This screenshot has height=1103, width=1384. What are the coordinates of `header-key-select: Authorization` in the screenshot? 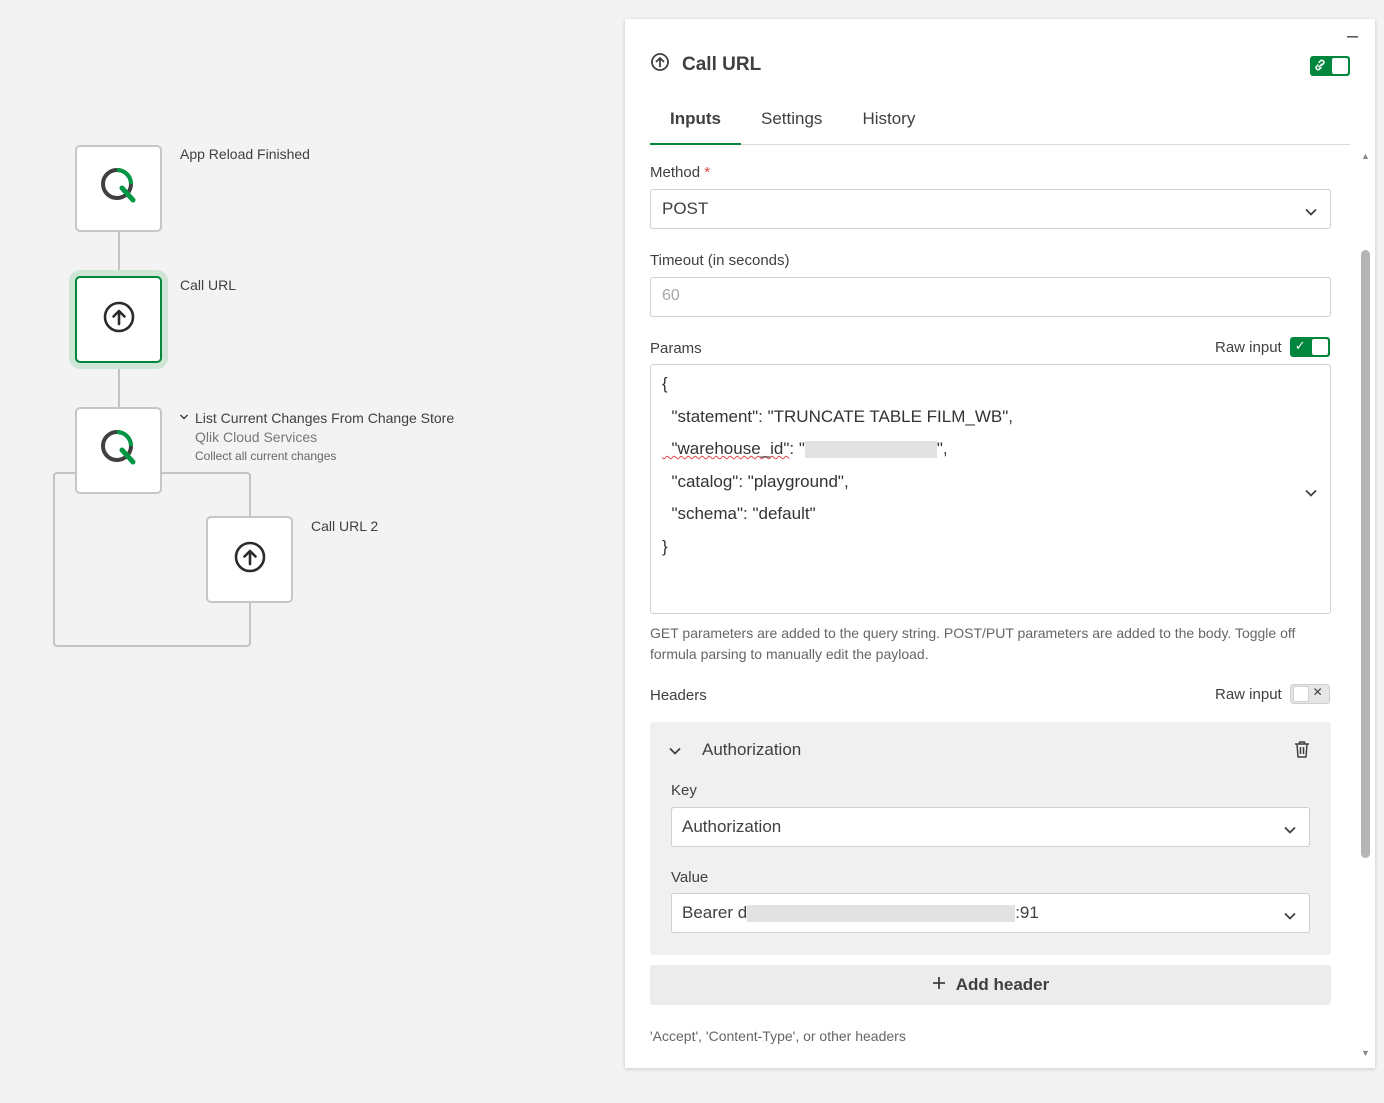 It's located at (990, 827).